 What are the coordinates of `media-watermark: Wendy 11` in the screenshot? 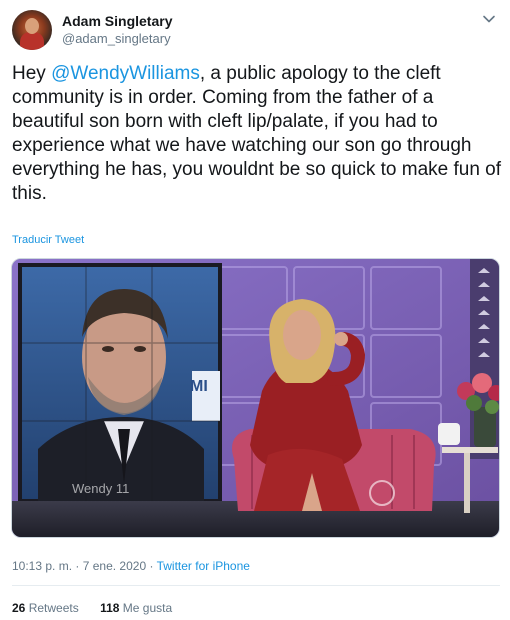 It's located at (100, 488).